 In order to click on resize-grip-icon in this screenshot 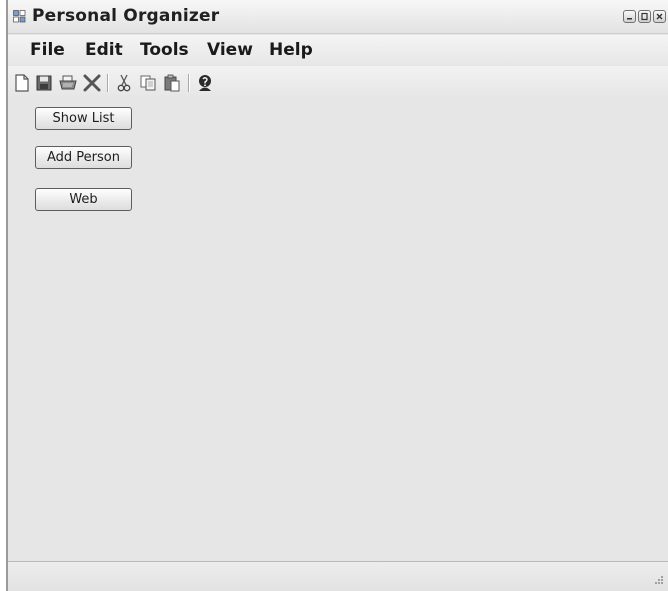, I will do `click(658, 579)`.